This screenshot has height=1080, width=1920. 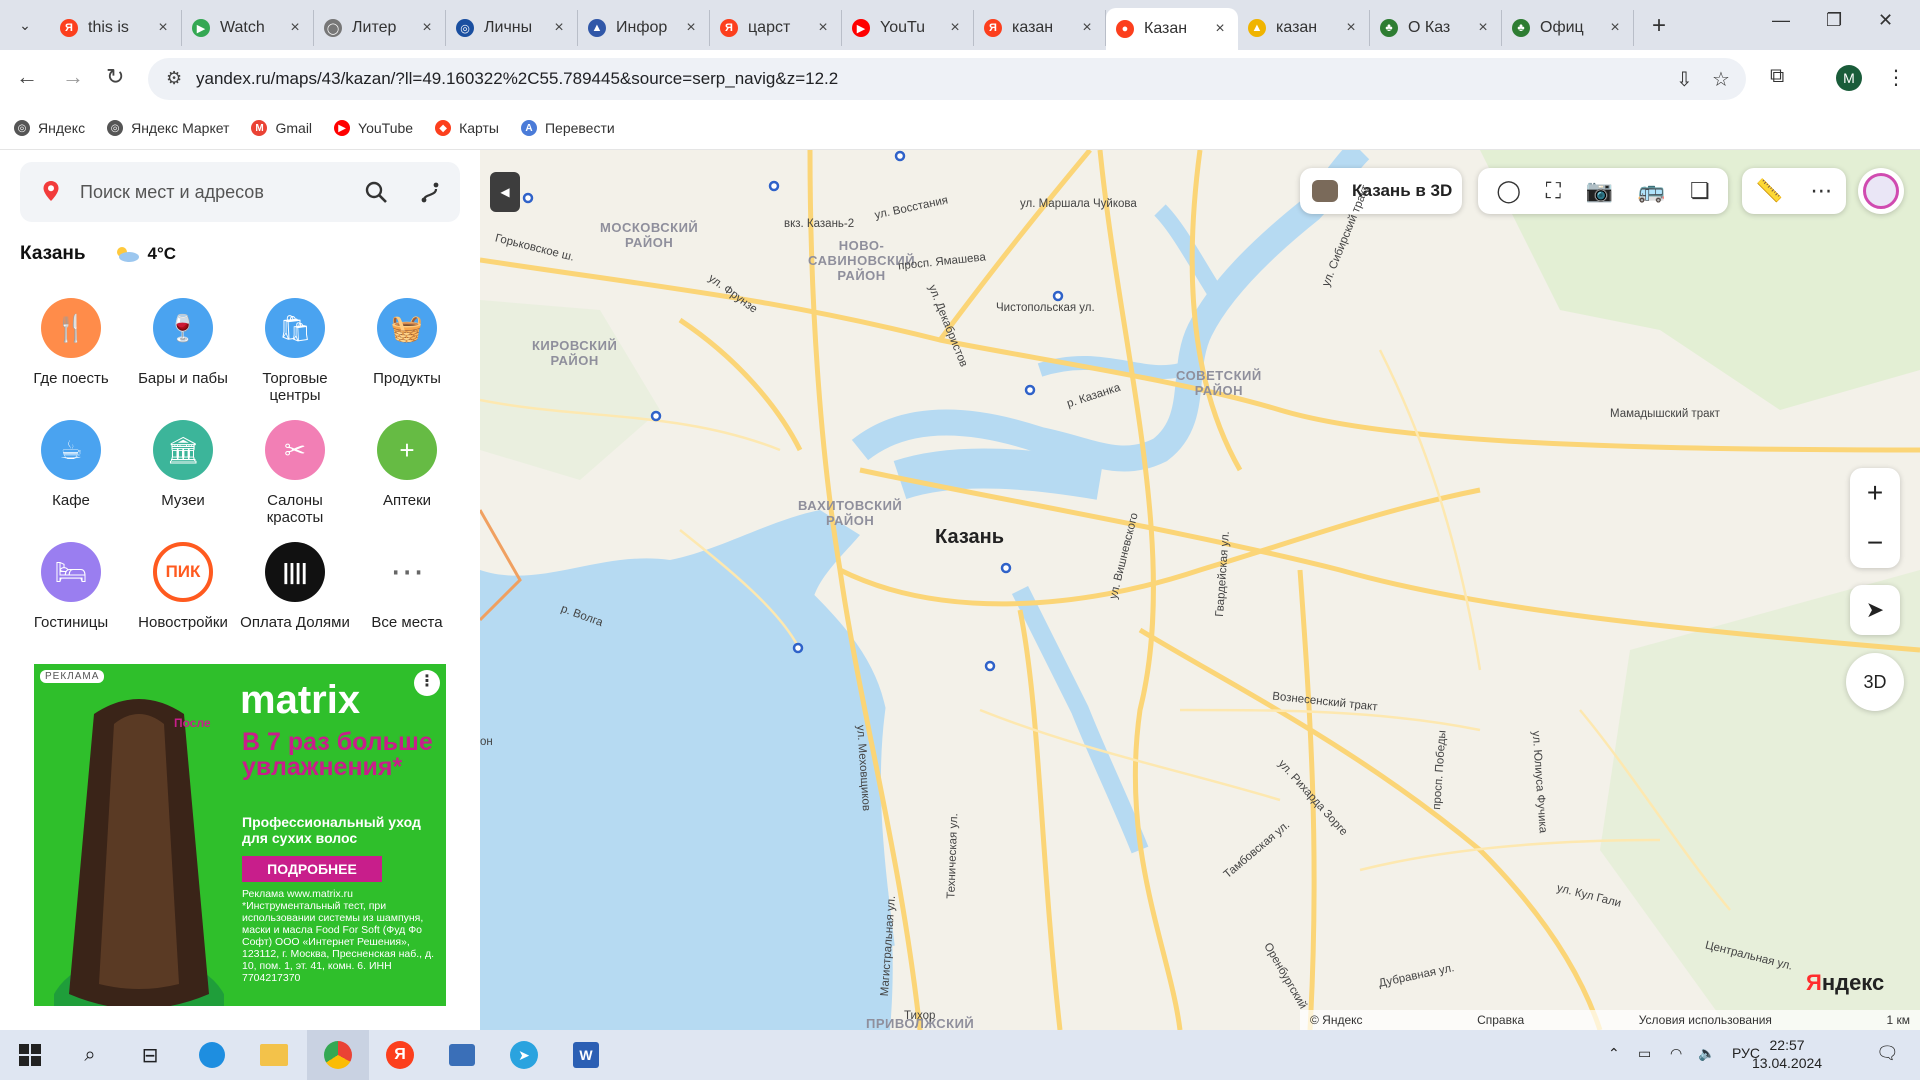 What do you see at coordinates (1614, 1053) in the screenshot?
I see `tray-expand-icon: ⌃` at bounding box center [1614, 1053].